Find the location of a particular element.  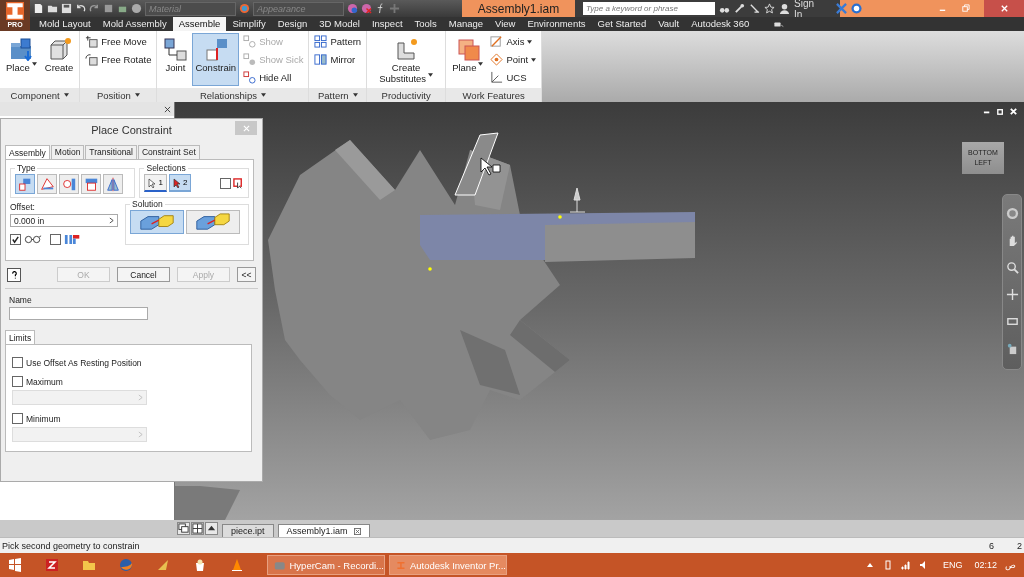

close-button is located at coordinates (1004, 8).